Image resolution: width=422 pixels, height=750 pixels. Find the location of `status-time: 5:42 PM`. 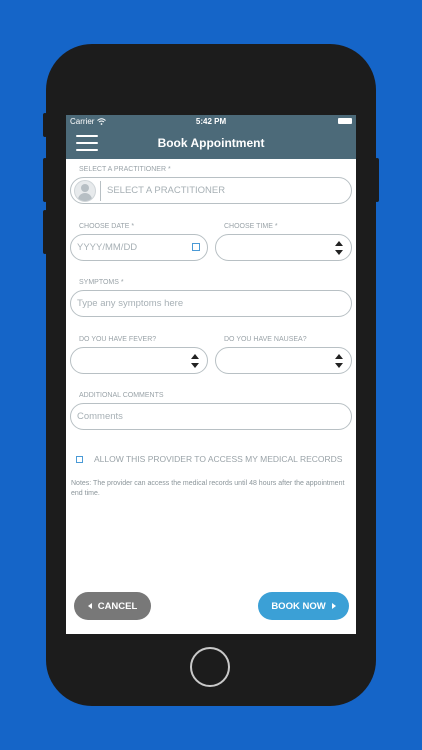

status-time: 5:42 PM is located at coordinates (211, 121).